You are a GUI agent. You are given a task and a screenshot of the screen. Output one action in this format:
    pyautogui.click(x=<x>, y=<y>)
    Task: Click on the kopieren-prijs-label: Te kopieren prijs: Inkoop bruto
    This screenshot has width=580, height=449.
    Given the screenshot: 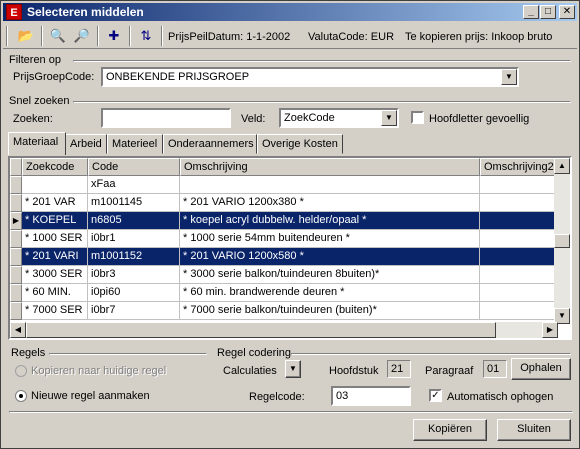 What is the action you would take?
    pyautogui.click(x=479, y=37)
    